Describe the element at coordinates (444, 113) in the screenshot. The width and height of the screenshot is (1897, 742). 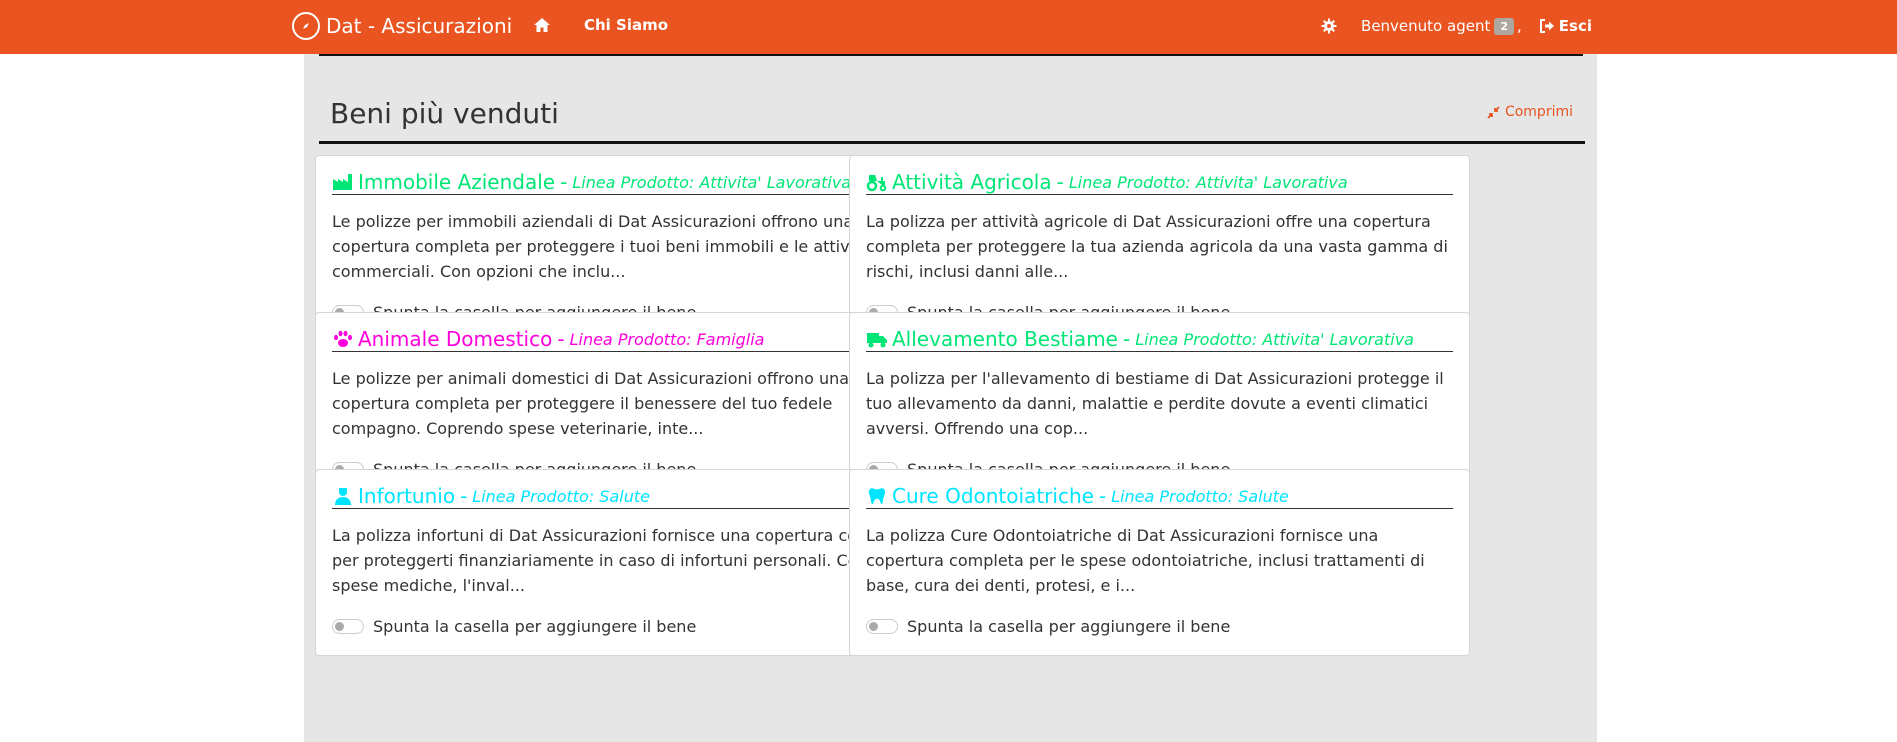
I see `section-title: Beni più venduti` at that location.